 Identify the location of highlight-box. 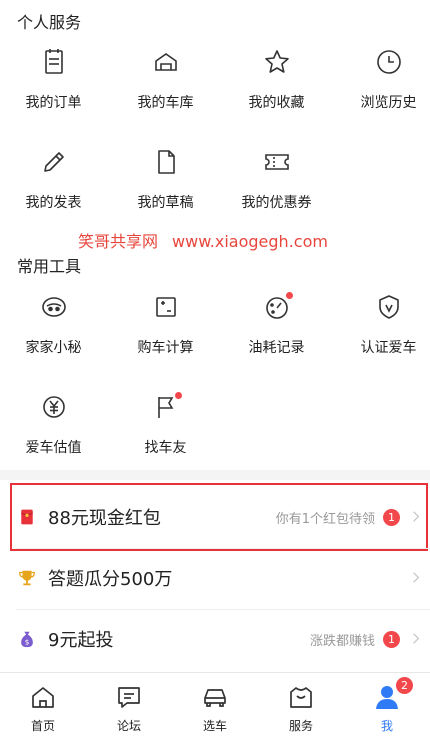
(219, 517).